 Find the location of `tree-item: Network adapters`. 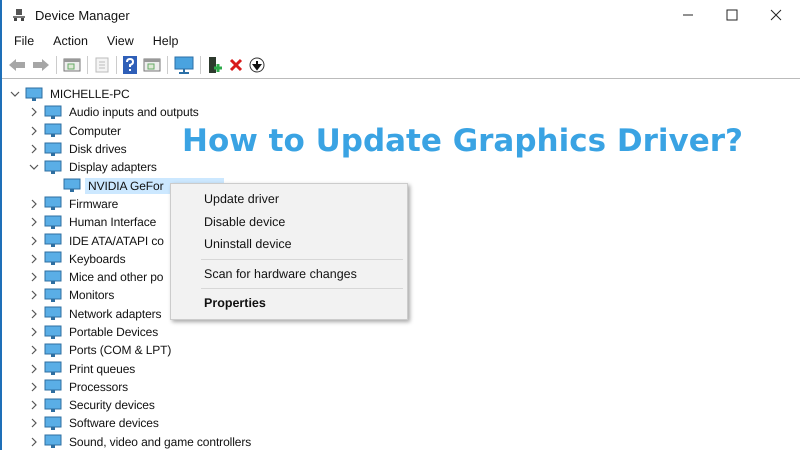

tree-item: Network adapters is located at coordinates (115, 314).